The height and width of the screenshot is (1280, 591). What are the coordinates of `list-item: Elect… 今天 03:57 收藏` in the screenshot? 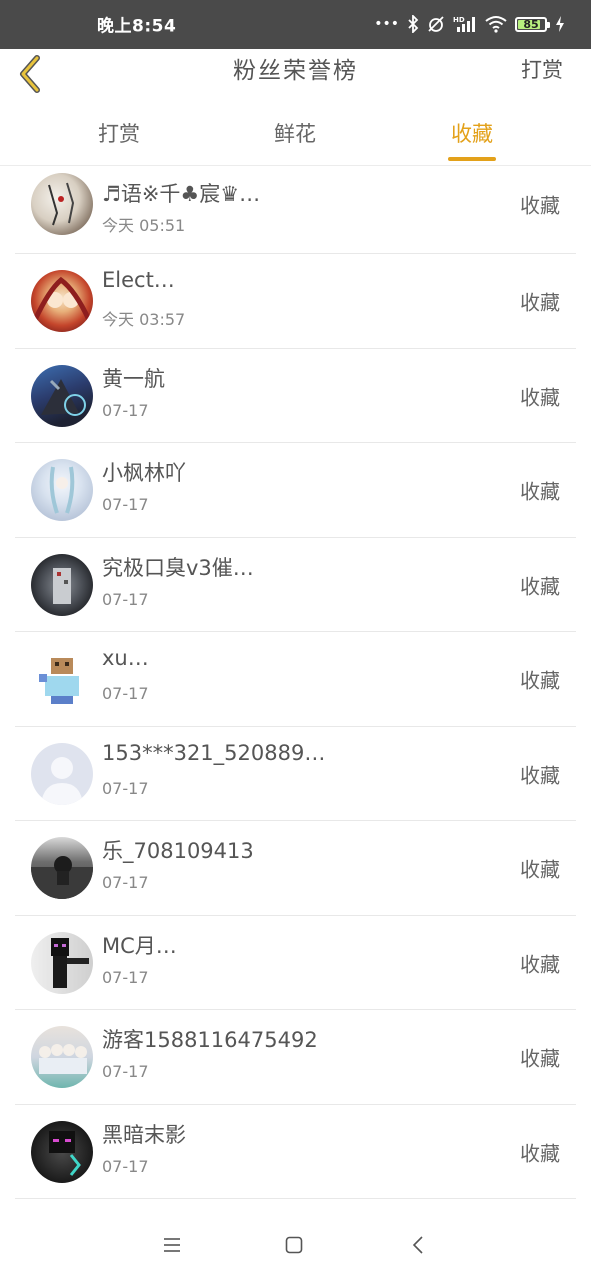 It's located at (295, 301).